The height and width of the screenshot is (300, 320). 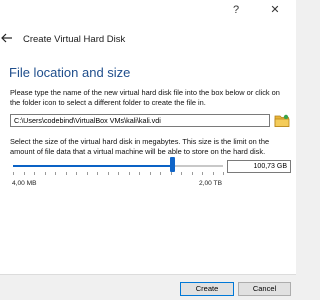 What do you see at coordinates (148, 10) in the screenshot?
I see `window-titlebar: ? ✕` at bounding box center [148, 10].